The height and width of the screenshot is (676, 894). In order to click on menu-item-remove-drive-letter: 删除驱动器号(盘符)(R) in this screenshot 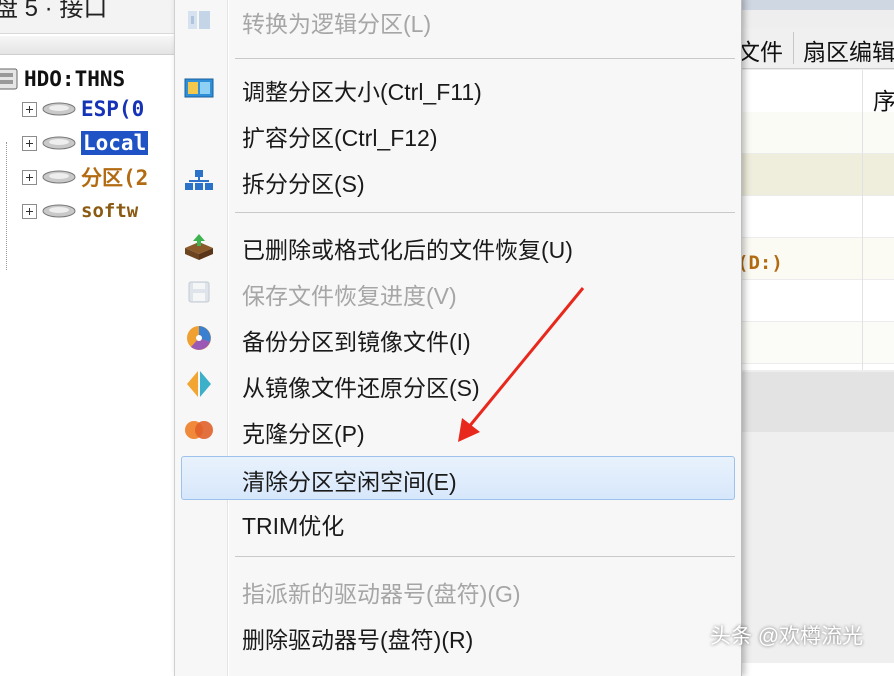, I will do `click(458, 636)`.